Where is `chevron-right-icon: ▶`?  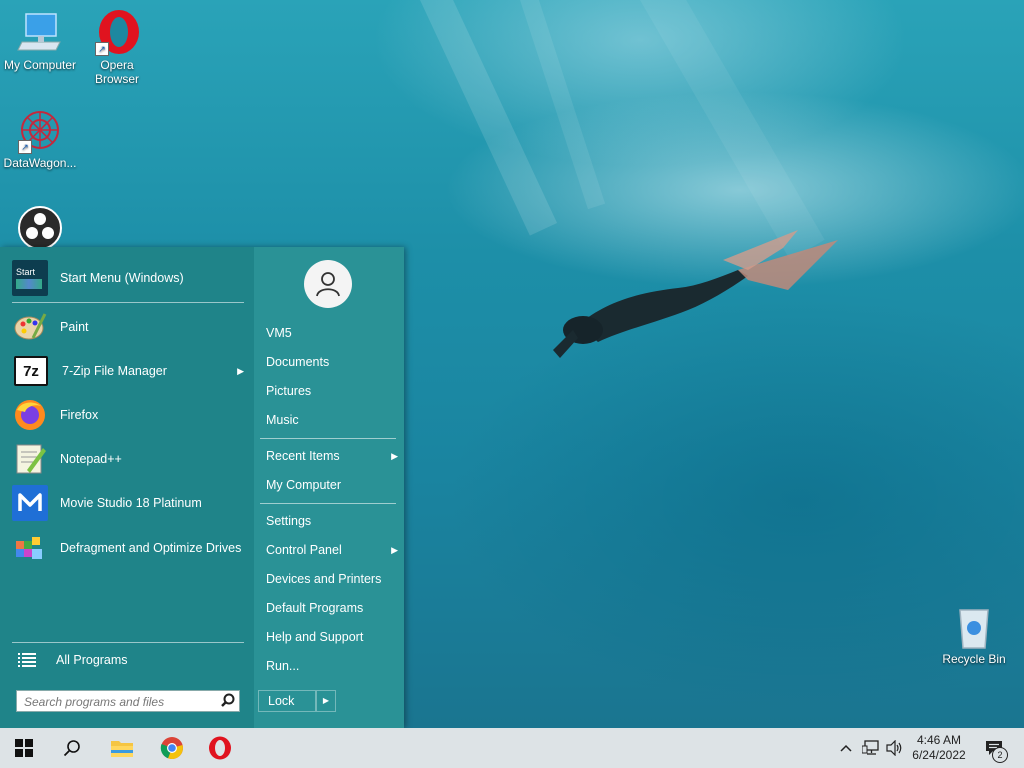
chevron-right-icon: ▶ is located at coordinates (326, 700).